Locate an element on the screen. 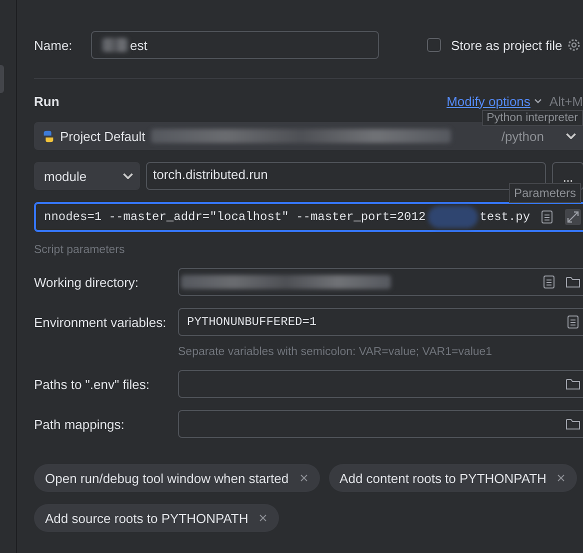  store-checkbox is located at coordinates (434, 45).